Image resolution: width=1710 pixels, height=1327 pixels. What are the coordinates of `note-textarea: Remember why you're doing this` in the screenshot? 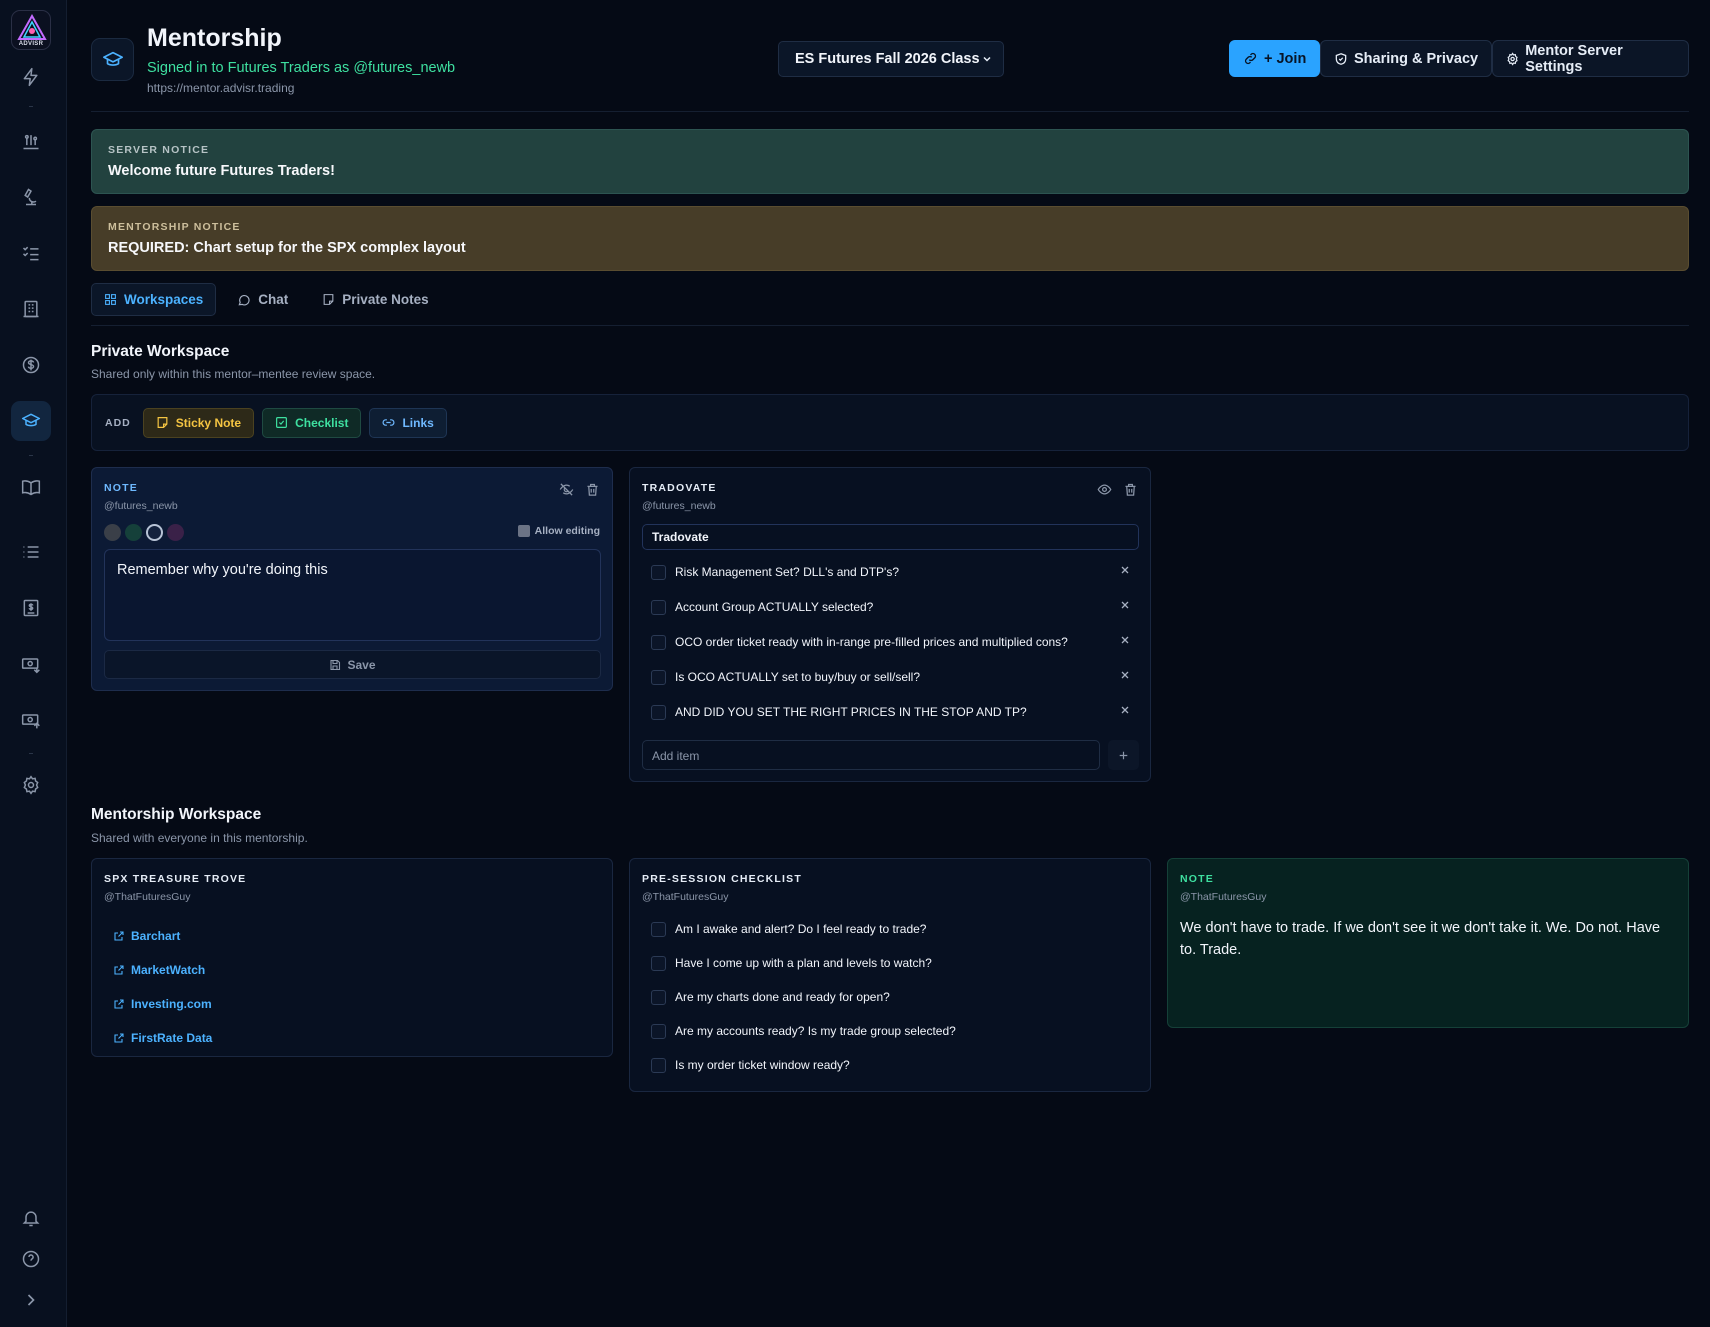 It's located at (352, 595).